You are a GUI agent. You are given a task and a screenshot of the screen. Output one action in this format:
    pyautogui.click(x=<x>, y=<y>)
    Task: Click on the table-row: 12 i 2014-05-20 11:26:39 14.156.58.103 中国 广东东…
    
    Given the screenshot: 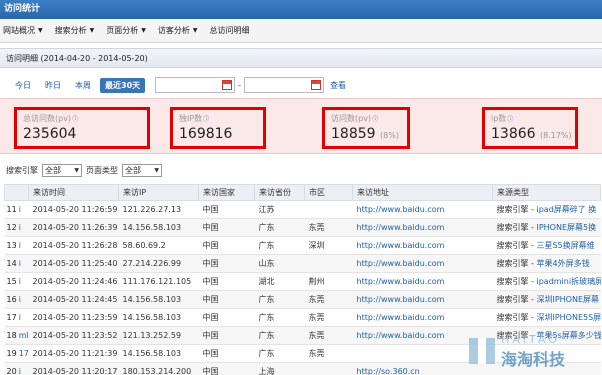 What is the action you would take?
    pyautogui.click(x=302, y=227)
    